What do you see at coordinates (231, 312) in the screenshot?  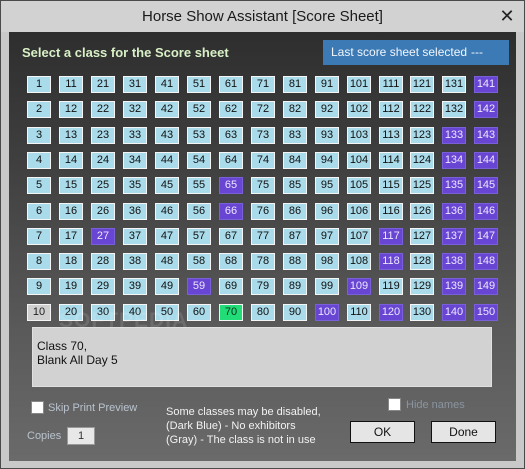 I see `class-button-70: 70` at bounding box center [231, 312].